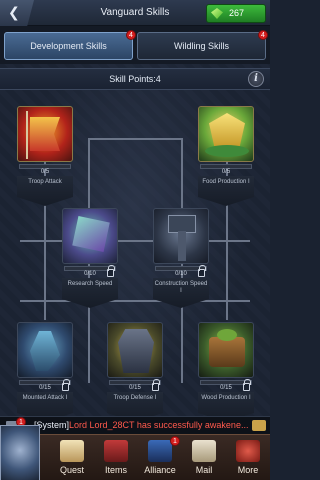 The height and width of the screenshot is (480, 320). Describe the element at coordinates (181, 236) in the screenshot. I see `construction-speed-icon` at that location.